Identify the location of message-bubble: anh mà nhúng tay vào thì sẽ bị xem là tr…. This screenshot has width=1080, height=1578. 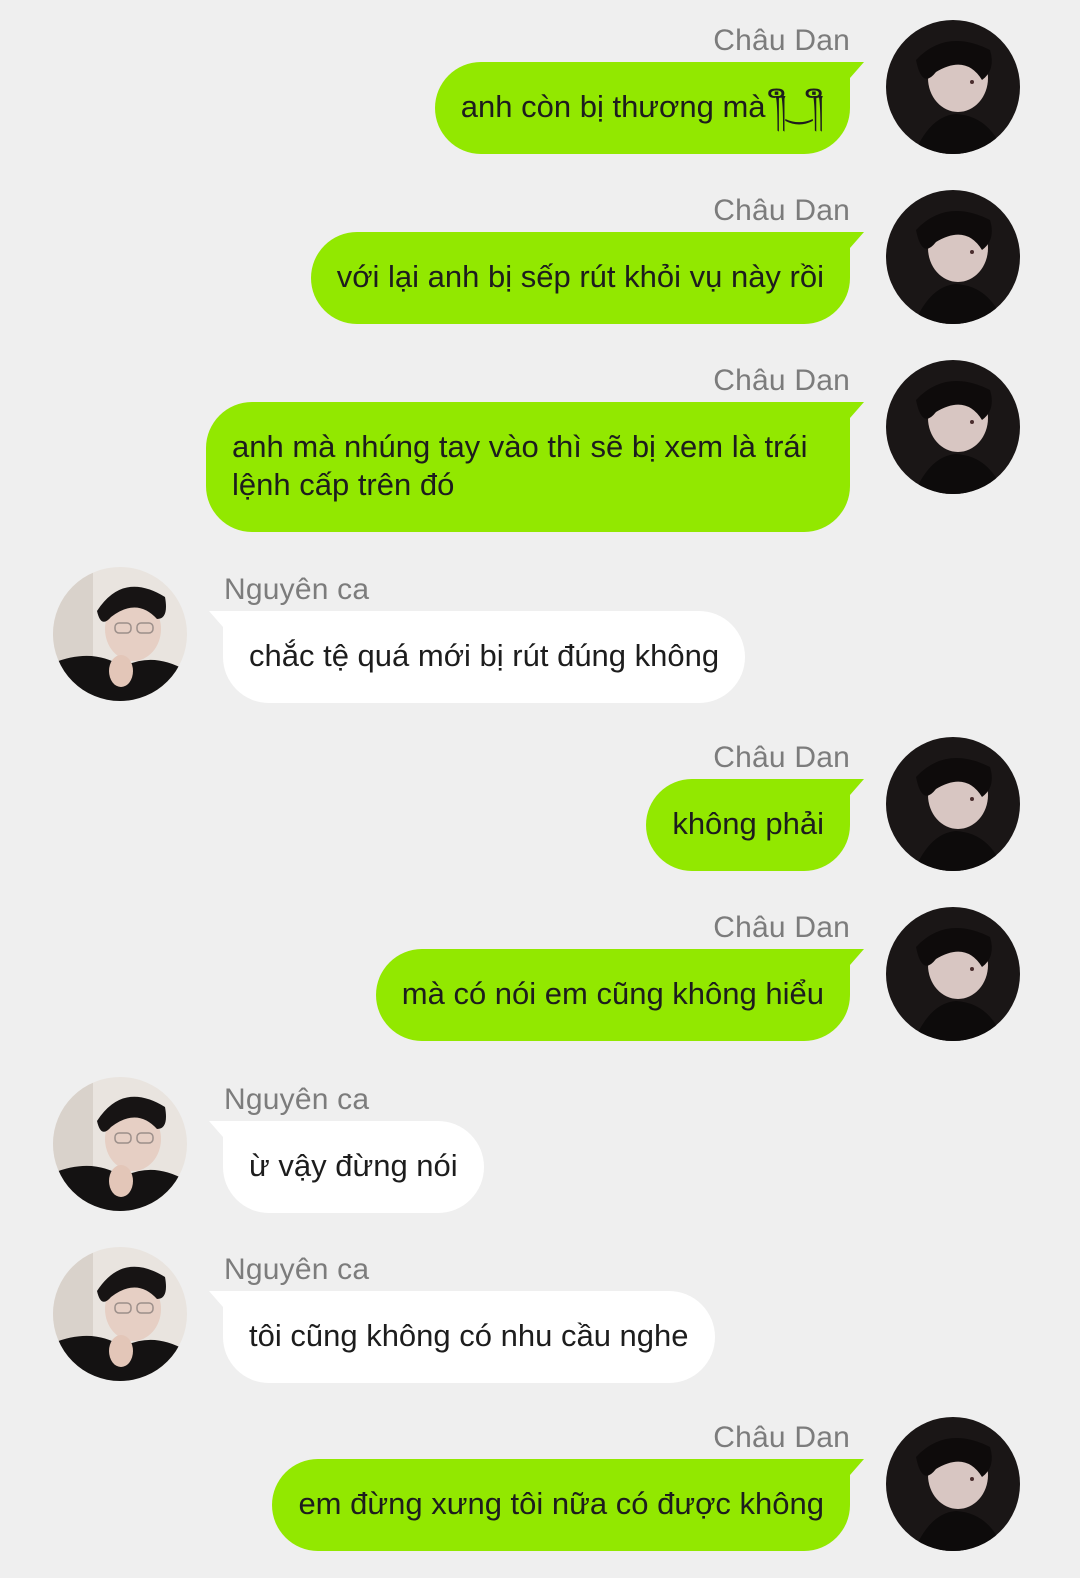
(535, 467).